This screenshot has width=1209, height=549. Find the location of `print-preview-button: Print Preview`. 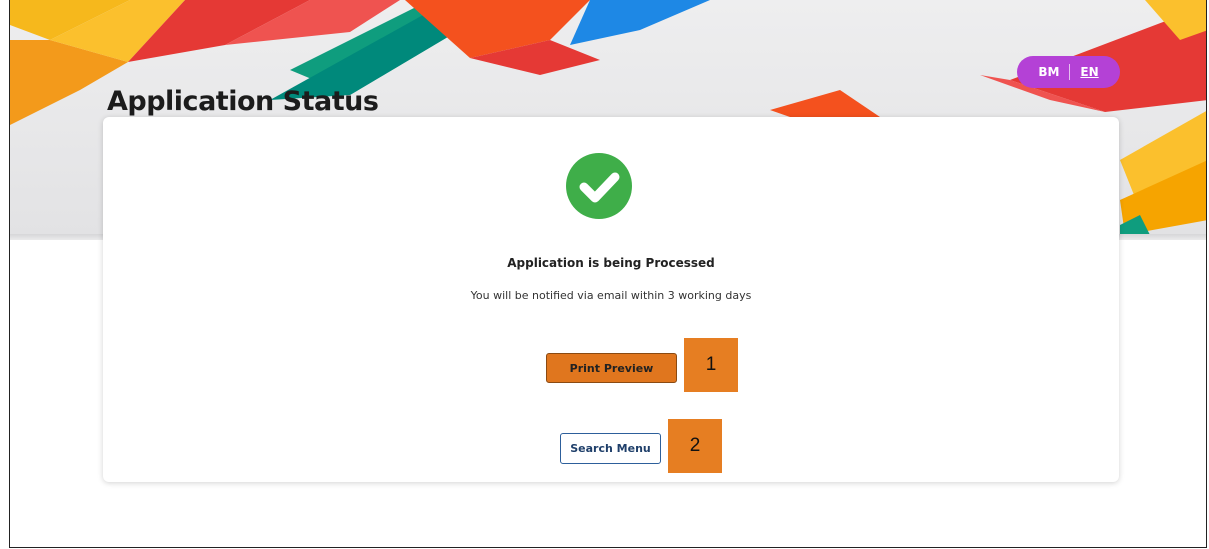

print-preview-button: Print Preview is located at coordinates (611, 368).